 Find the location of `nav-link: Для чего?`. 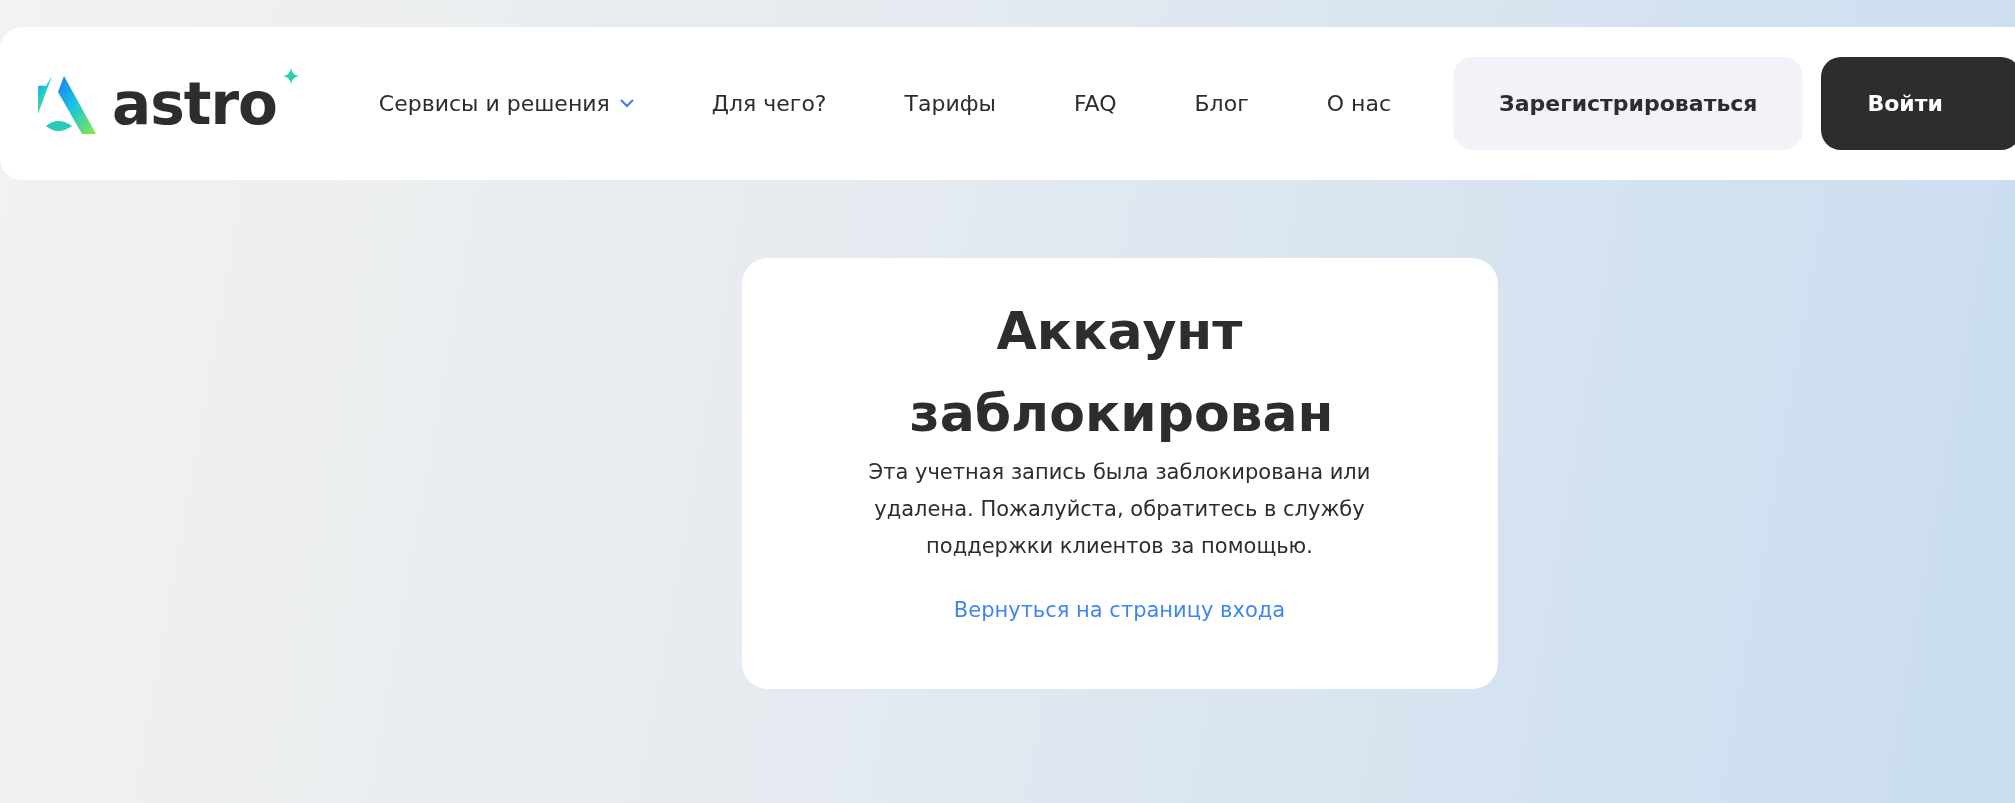

nav-link: Для чего? is located at coordinates (769, 103).